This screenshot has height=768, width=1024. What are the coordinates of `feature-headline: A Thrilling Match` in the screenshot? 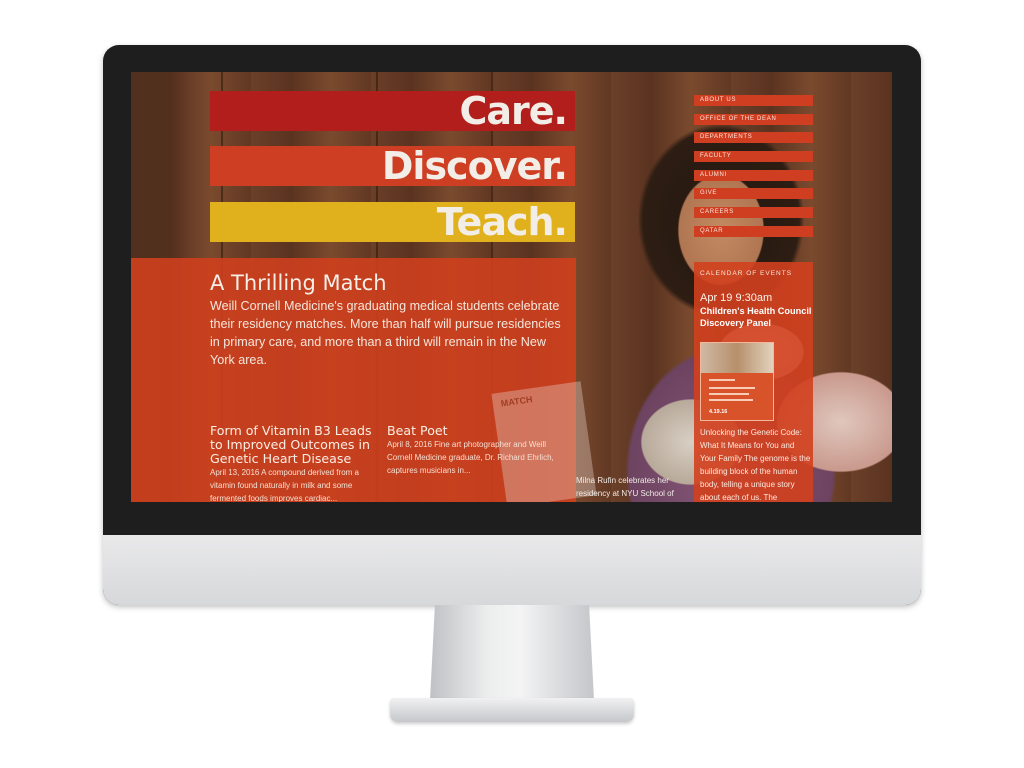 It's located at (298, 283).